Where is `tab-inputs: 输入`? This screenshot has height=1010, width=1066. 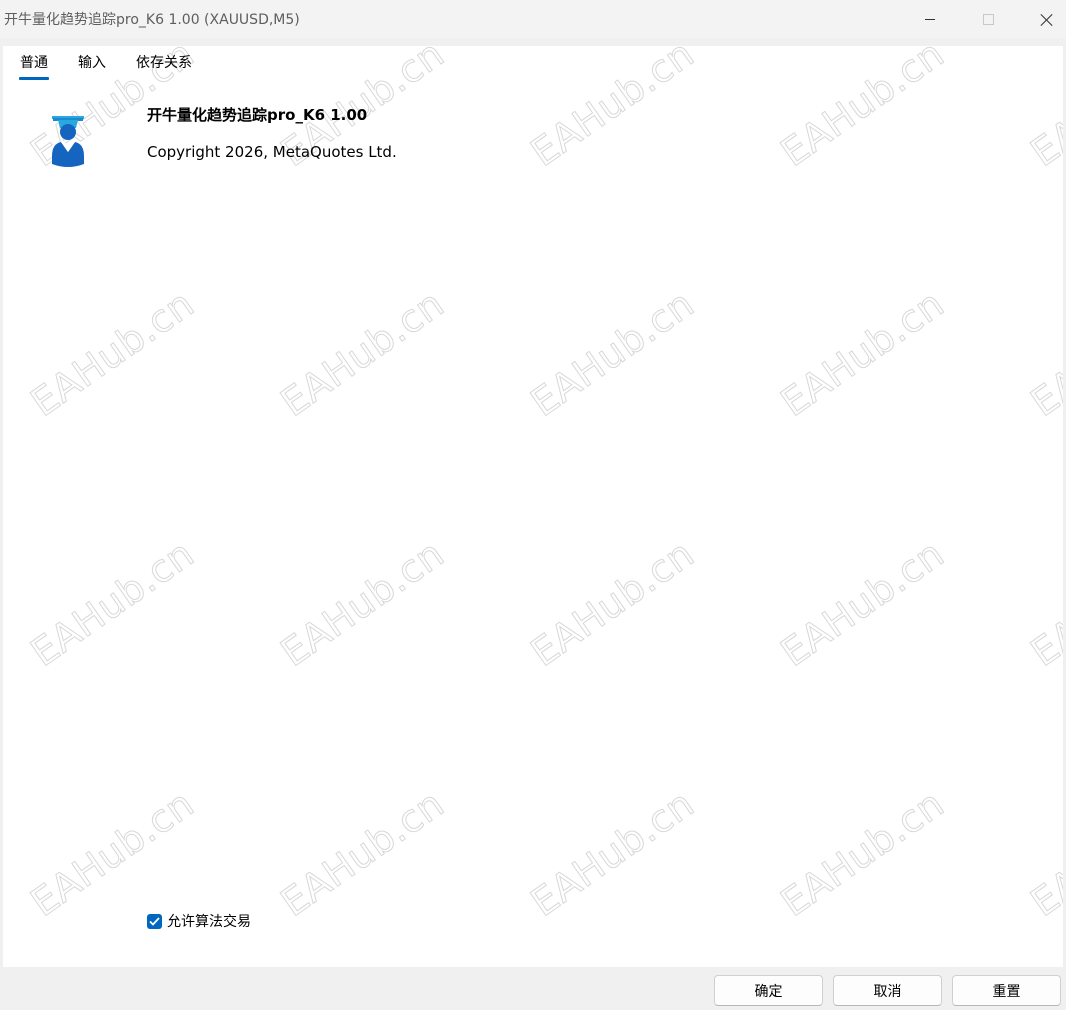 tab-inputs: 输入 is located at coordinates (92, 65).